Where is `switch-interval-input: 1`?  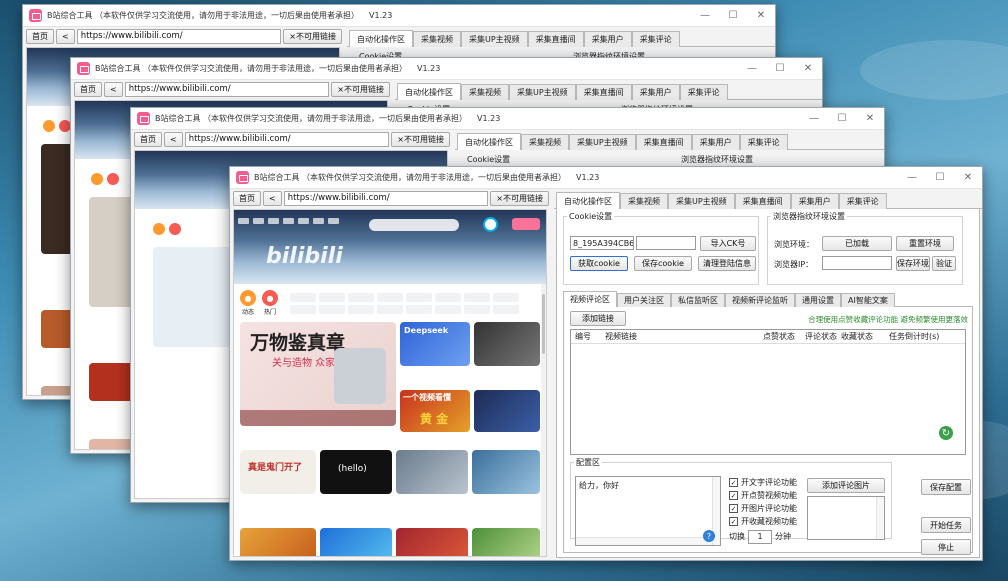 switch-interval-input: 1 is located at coordinates (760, 536).